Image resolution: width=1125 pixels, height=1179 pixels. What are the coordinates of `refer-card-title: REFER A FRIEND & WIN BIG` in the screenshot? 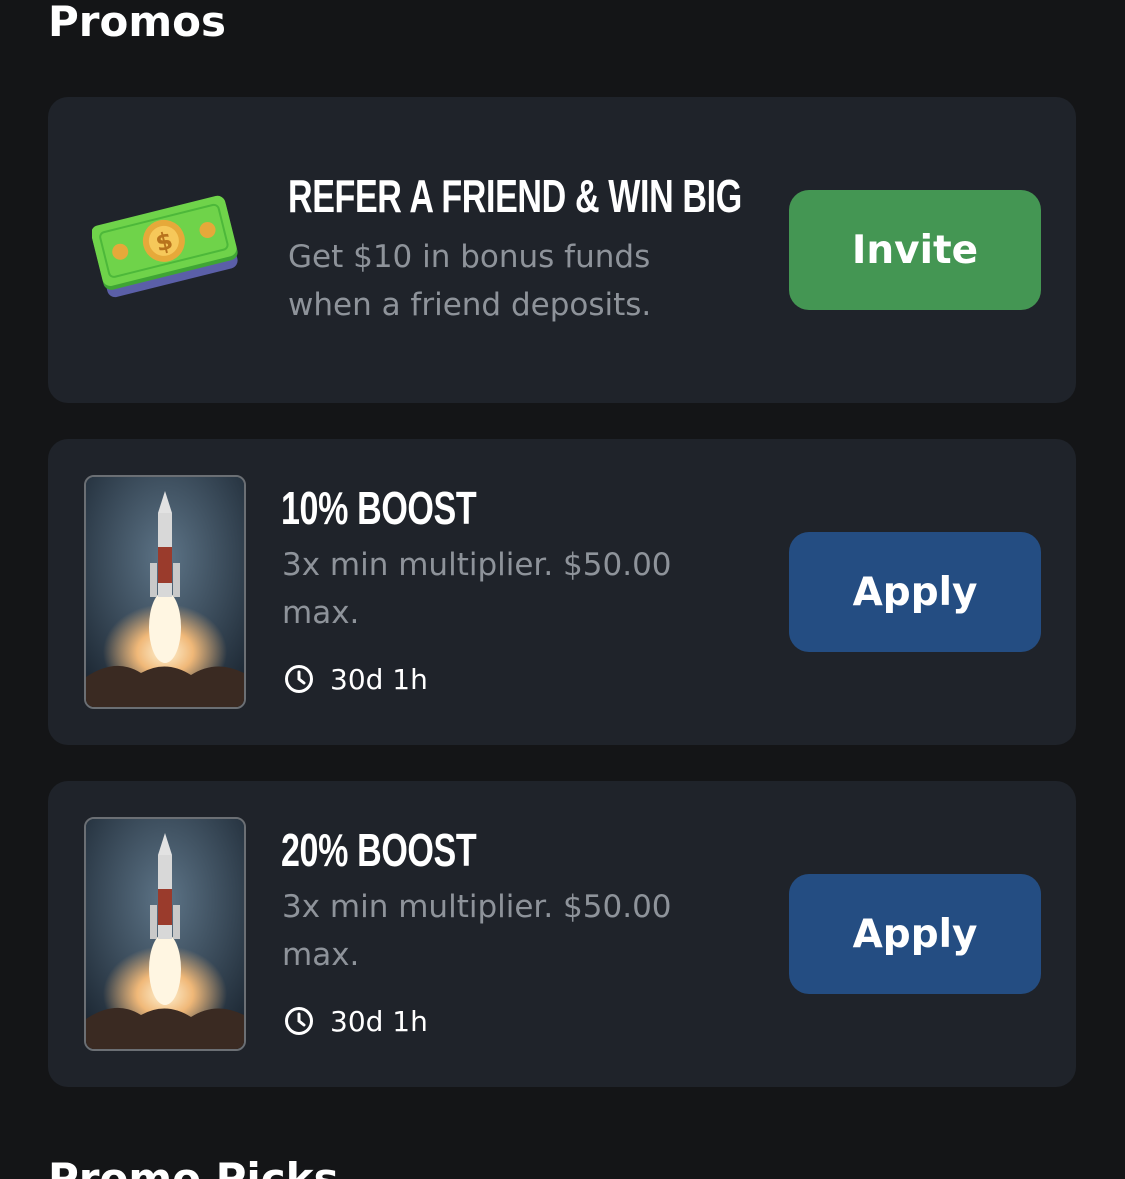 It's located at (515, 196).